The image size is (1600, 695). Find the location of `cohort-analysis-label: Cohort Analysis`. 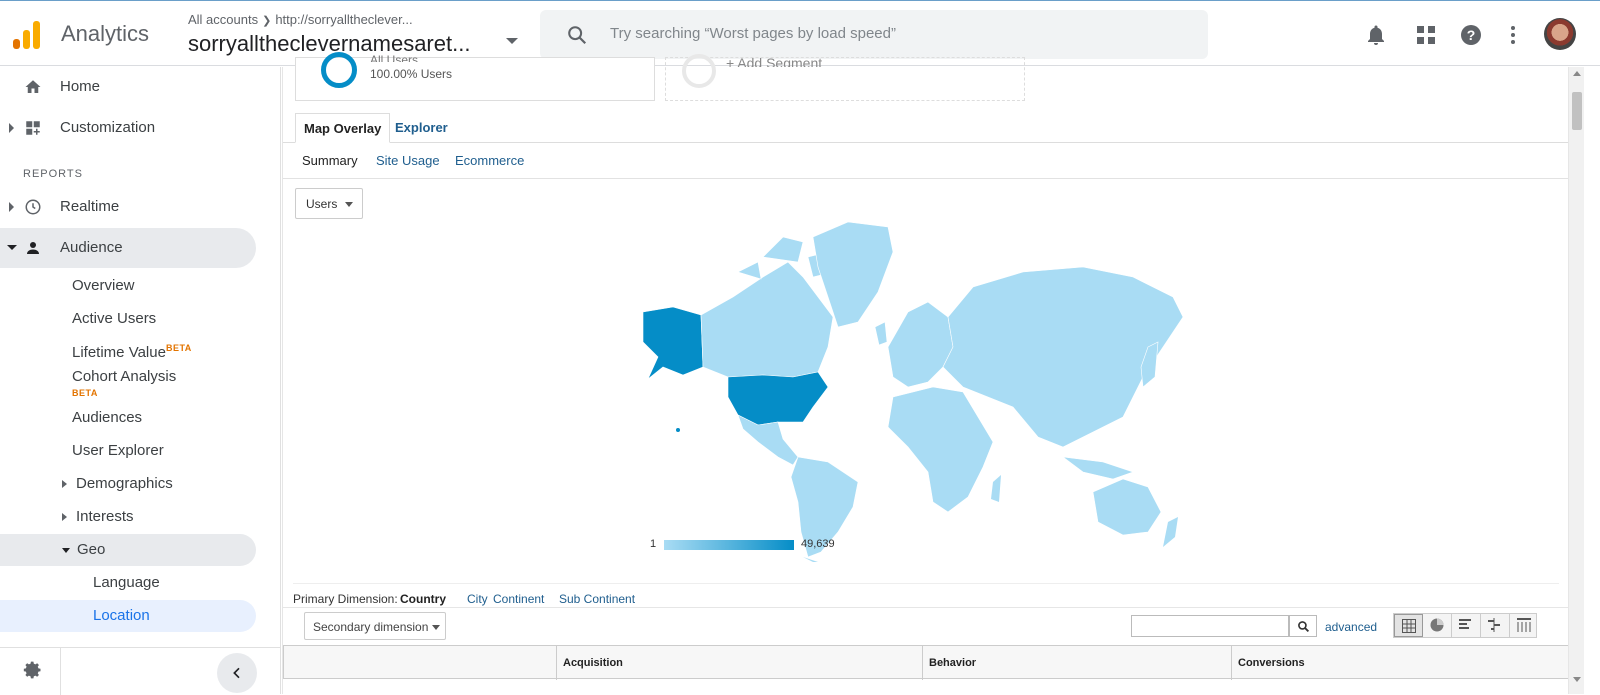

cohort-analysis-label: Cohort Analysis is located at coordinates (124, 376).